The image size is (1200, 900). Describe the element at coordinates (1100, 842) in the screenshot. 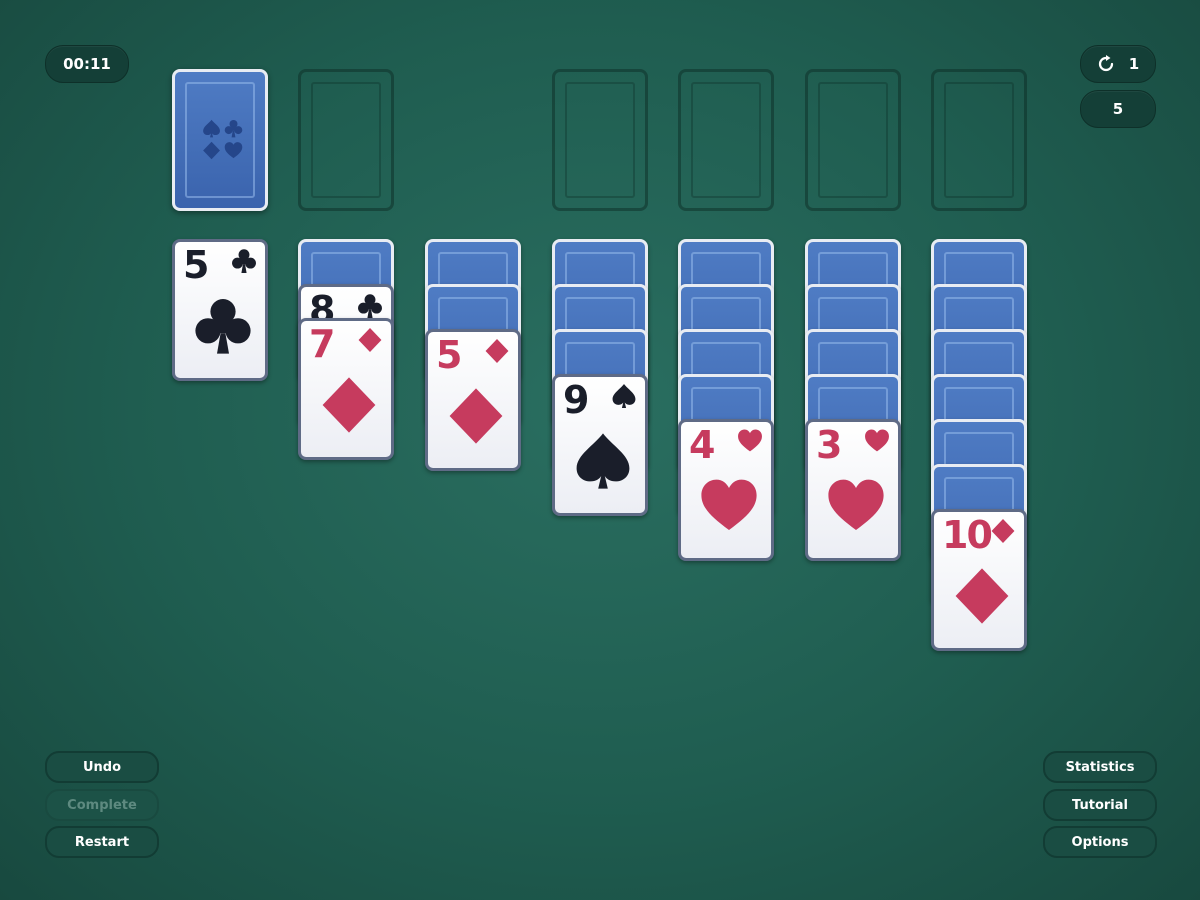

I see `options-button: Options` at that location.